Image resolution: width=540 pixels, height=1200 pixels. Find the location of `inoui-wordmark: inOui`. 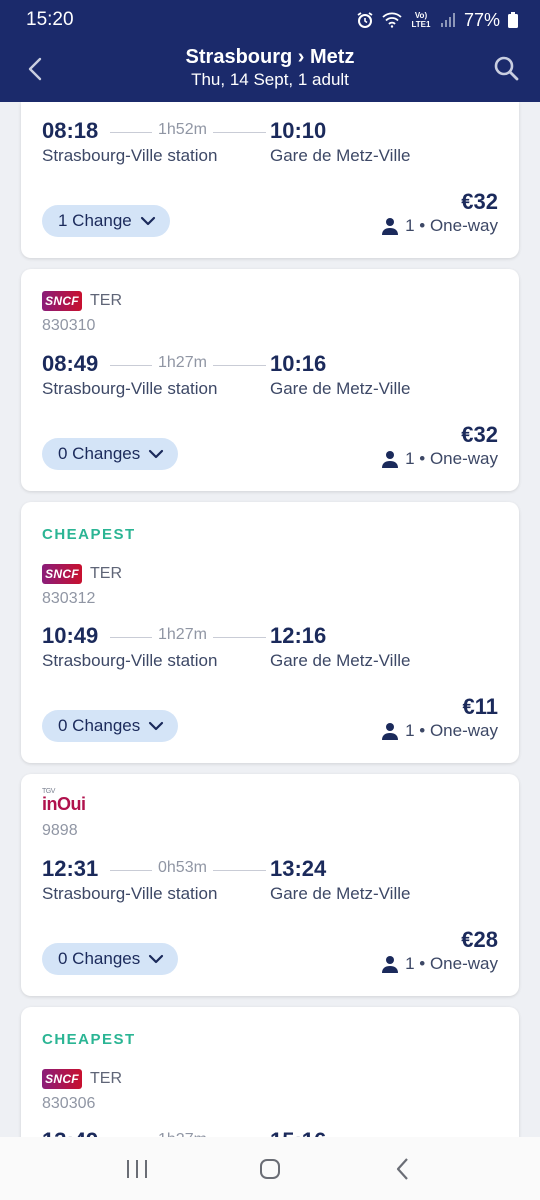

inoui-wordmark: inOui is located at coordinates (64, 804).